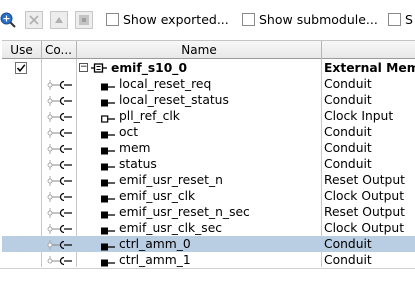 This screenshot has width=415, height=298. What do you see at coordinates (409, 19) in the screenshot?
I see `third-checkbox-label: S` at bounding box center [409, 19].